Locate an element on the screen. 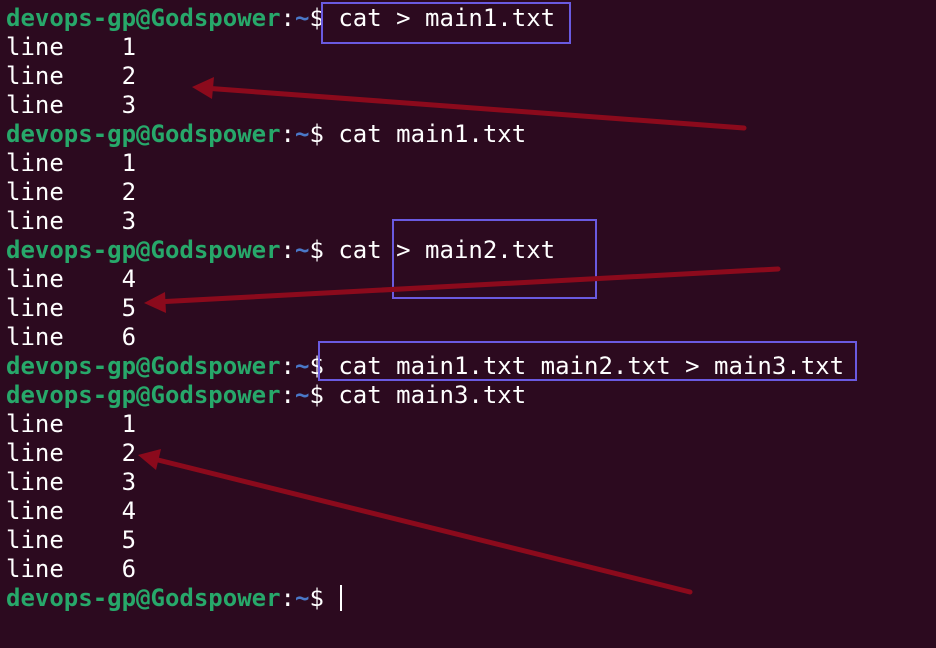  command-text: cat > main2.txt is located at coordinates (447, 250).